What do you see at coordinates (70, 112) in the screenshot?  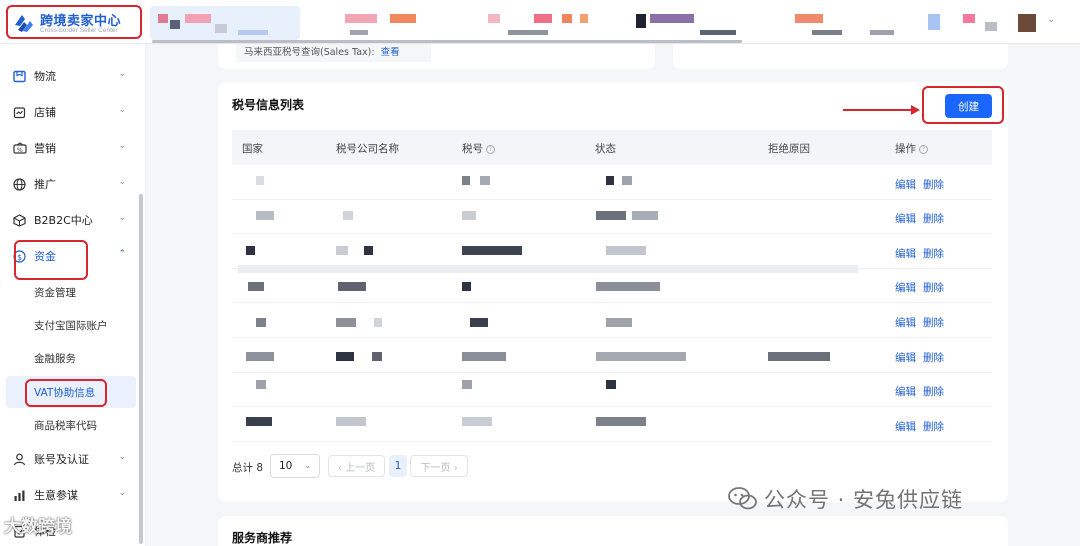 I see `sidebar-item-store: 店铺 ⌄` at bounding box center [70, 112].